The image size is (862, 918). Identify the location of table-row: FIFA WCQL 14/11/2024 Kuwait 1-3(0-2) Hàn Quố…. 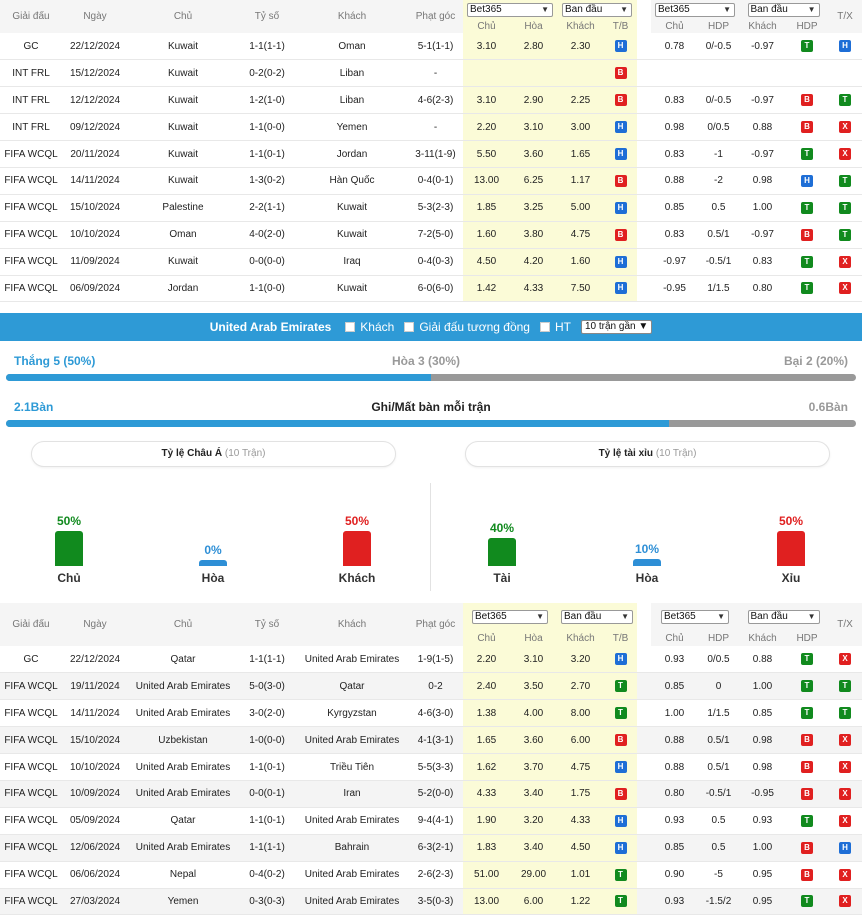
(431, 181).